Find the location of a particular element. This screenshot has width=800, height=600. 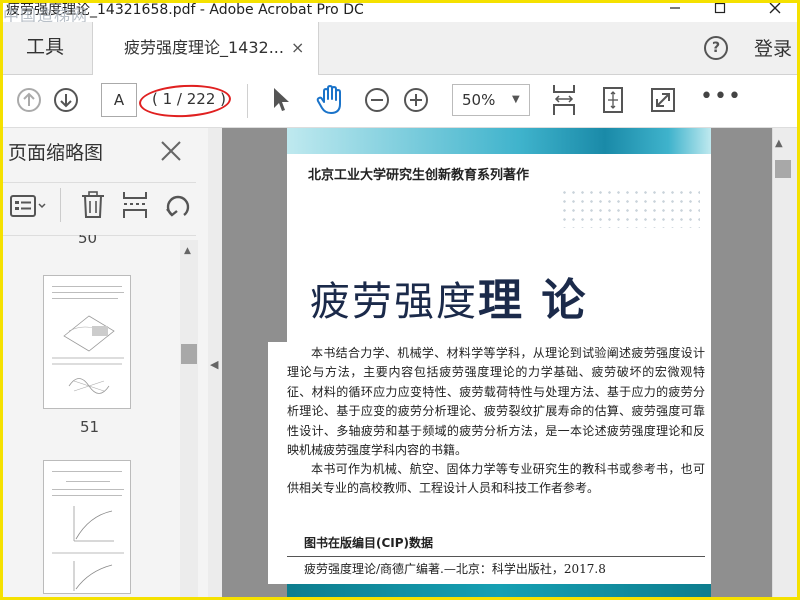

fit-width-icon is located at coordinates (564, 100).